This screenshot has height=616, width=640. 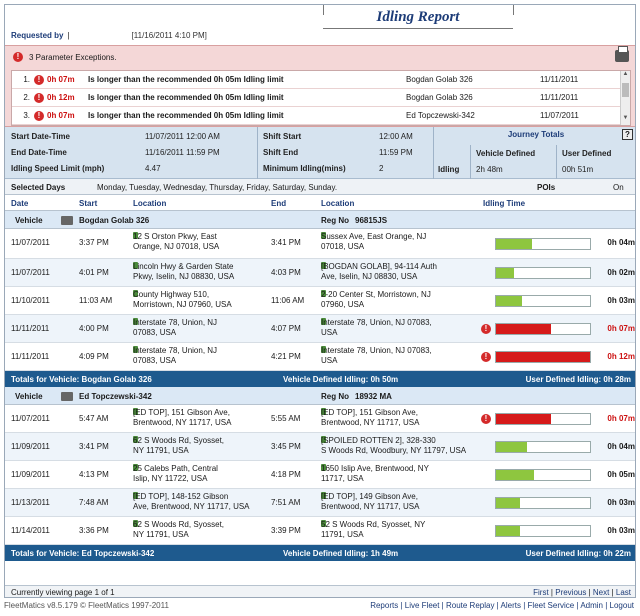 What do you see at coordinates (376, 322) in the screenshot?
I see `end-location-line1: Interstate 78, Union, NJ 07083,` at bounding box center [376, 322].